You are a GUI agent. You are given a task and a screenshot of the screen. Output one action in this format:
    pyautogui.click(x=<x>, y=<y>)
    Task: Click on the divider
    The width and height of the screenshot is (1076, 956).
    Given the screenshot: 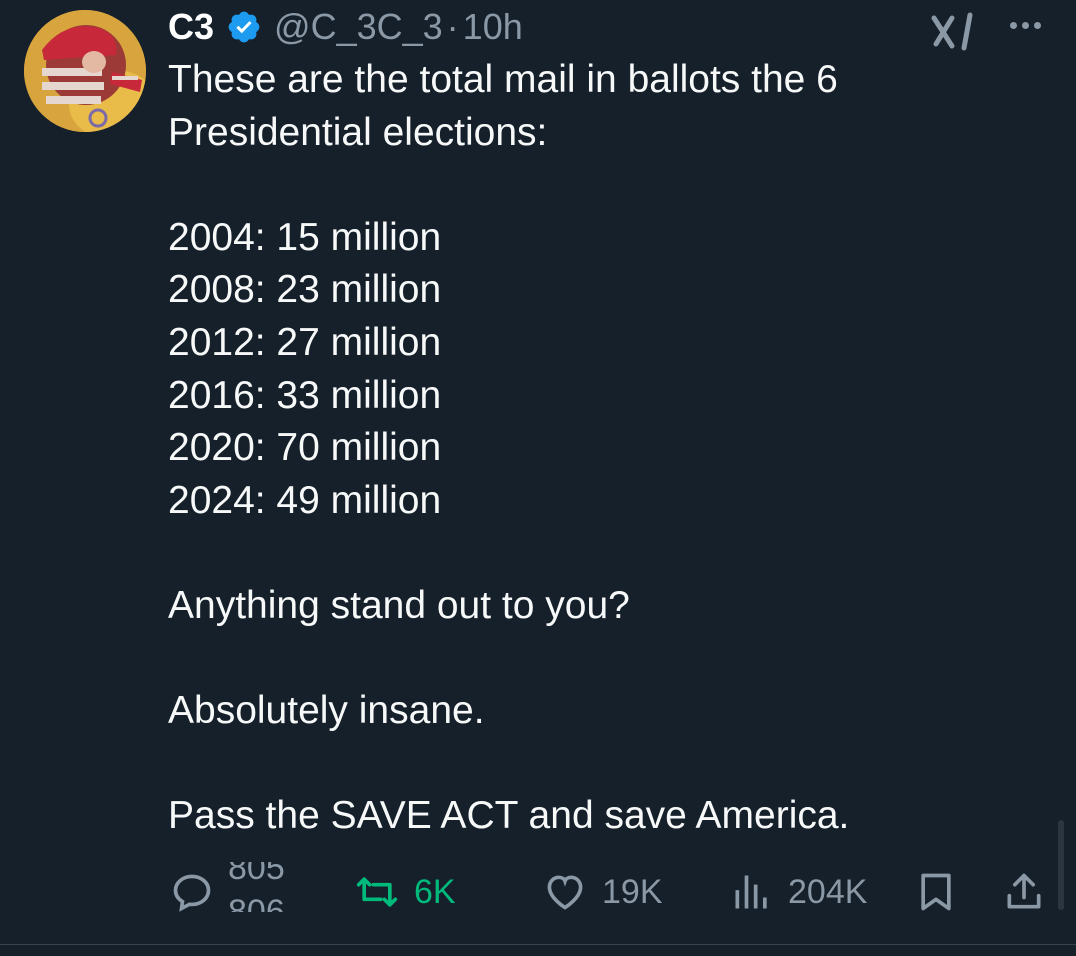 What is the action you would take?
    pyautogui.click(x=538, y=950)
    